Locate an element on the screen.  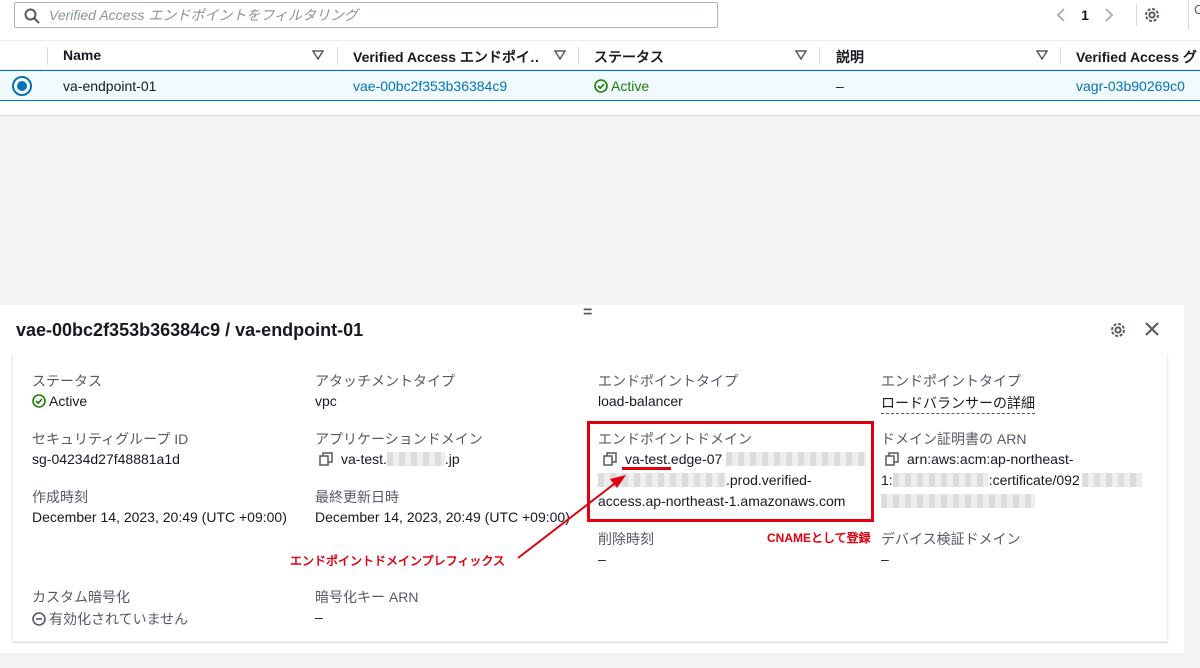
created-label: 作成時刻 is located at coordinates (60, 497).